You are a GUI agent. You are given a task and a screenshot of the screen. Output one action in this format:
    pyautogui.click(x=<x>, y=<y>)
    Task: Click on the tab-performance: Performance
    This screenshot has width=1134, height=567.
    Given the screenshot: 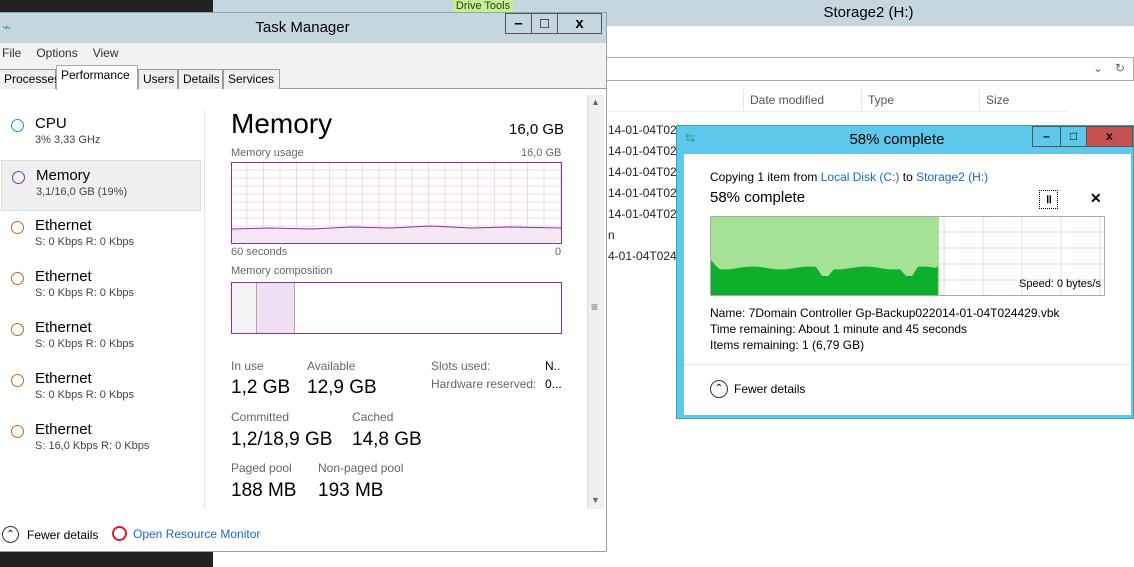 What is the action you would take?
    pyautogui.click(x=97, y=77)
    